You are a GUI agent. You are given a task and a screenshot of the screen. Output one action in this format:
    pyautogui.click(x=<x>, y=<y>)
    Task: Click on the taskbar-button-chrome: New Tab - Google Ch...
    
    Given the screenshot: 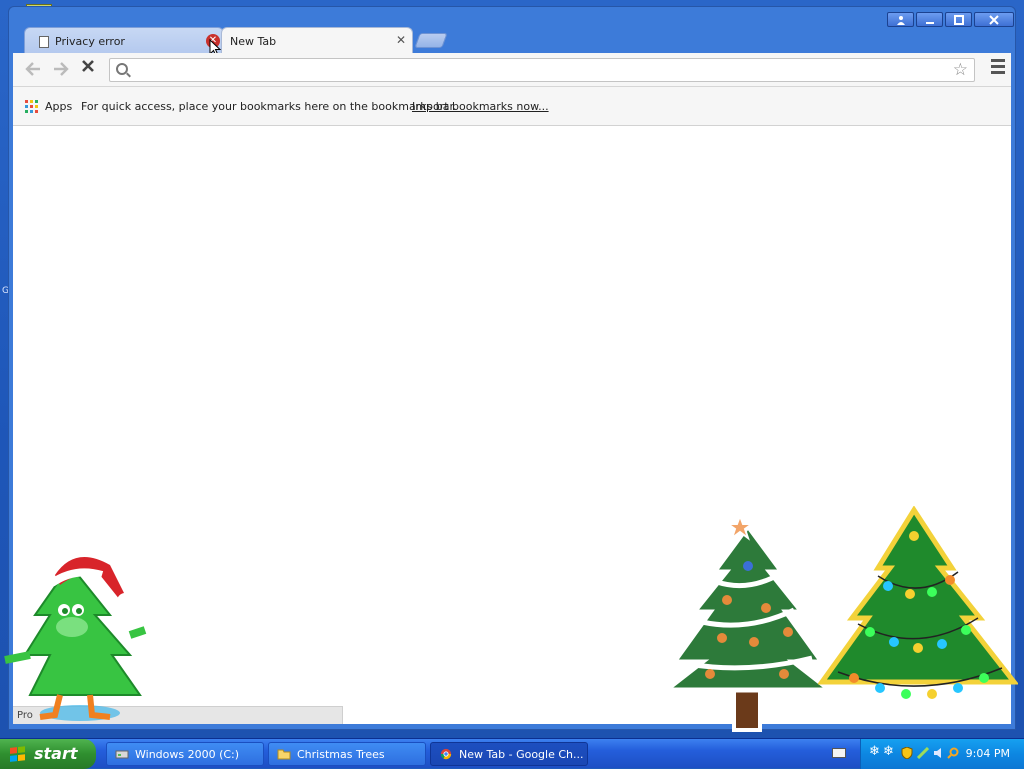 What is the action you would take?
    pyautogui.click(x=509, y=754)
    